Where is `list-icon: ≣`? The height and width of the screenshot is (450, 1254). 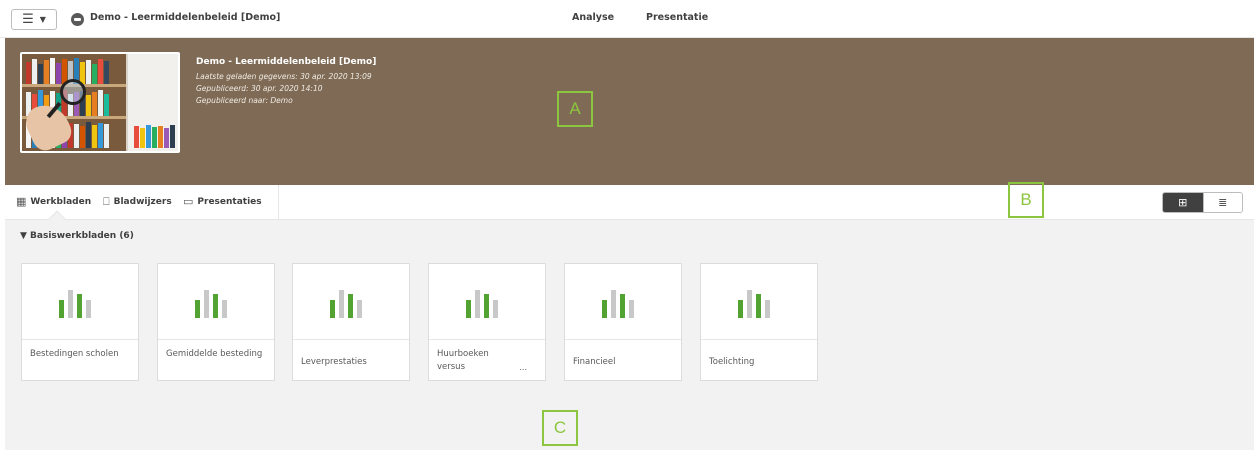 list-icon: ≣ is located at coordinates (1223, 202).